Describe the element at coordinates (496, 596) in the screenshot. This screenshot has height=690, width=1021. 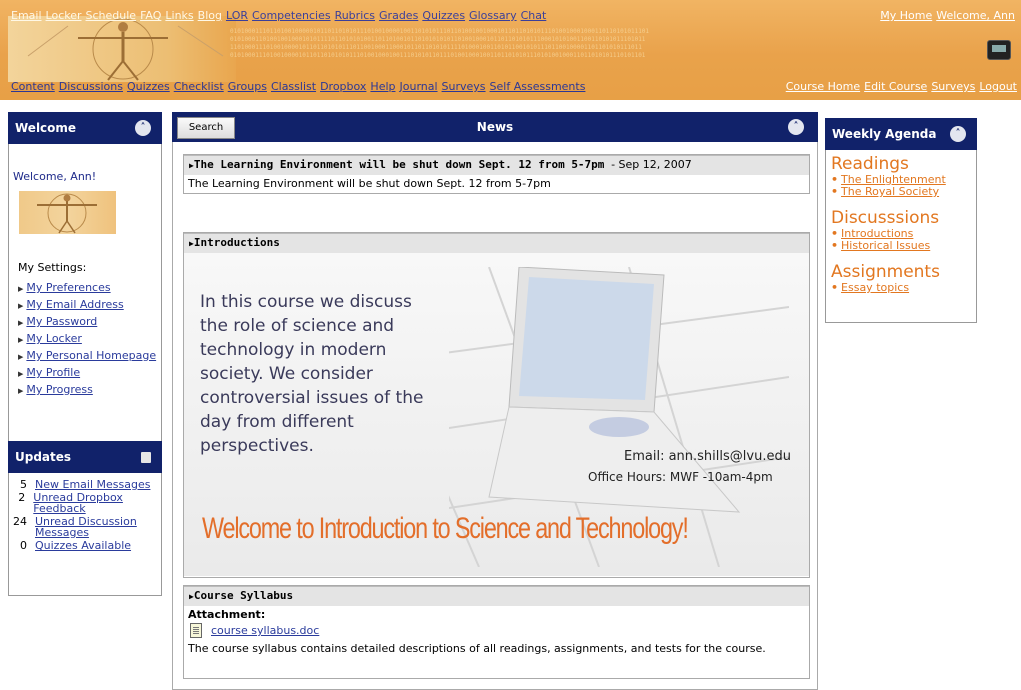
I see `news-item-title: ▶Course Syllabus` at that location.